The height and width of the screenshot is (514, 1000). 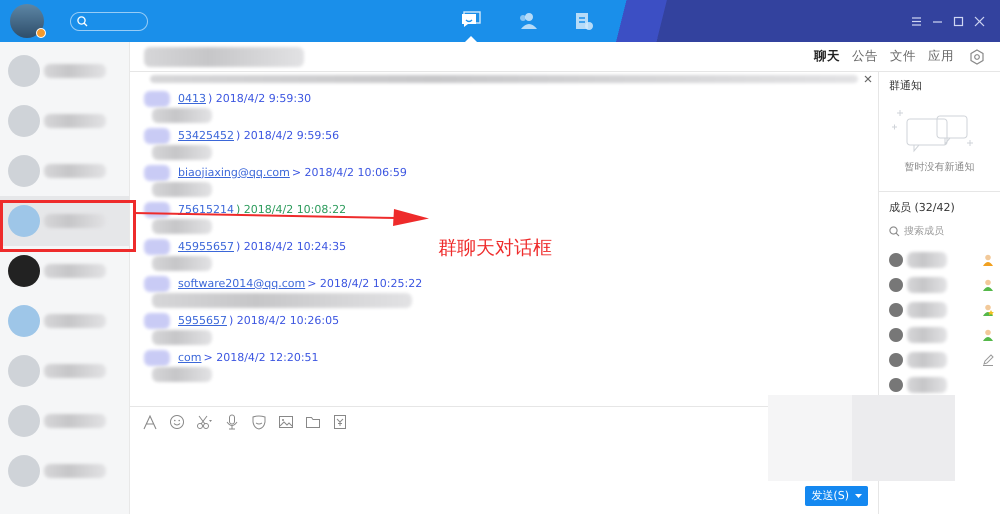 I want to click on caret-icon, so click(x=858, y=496).